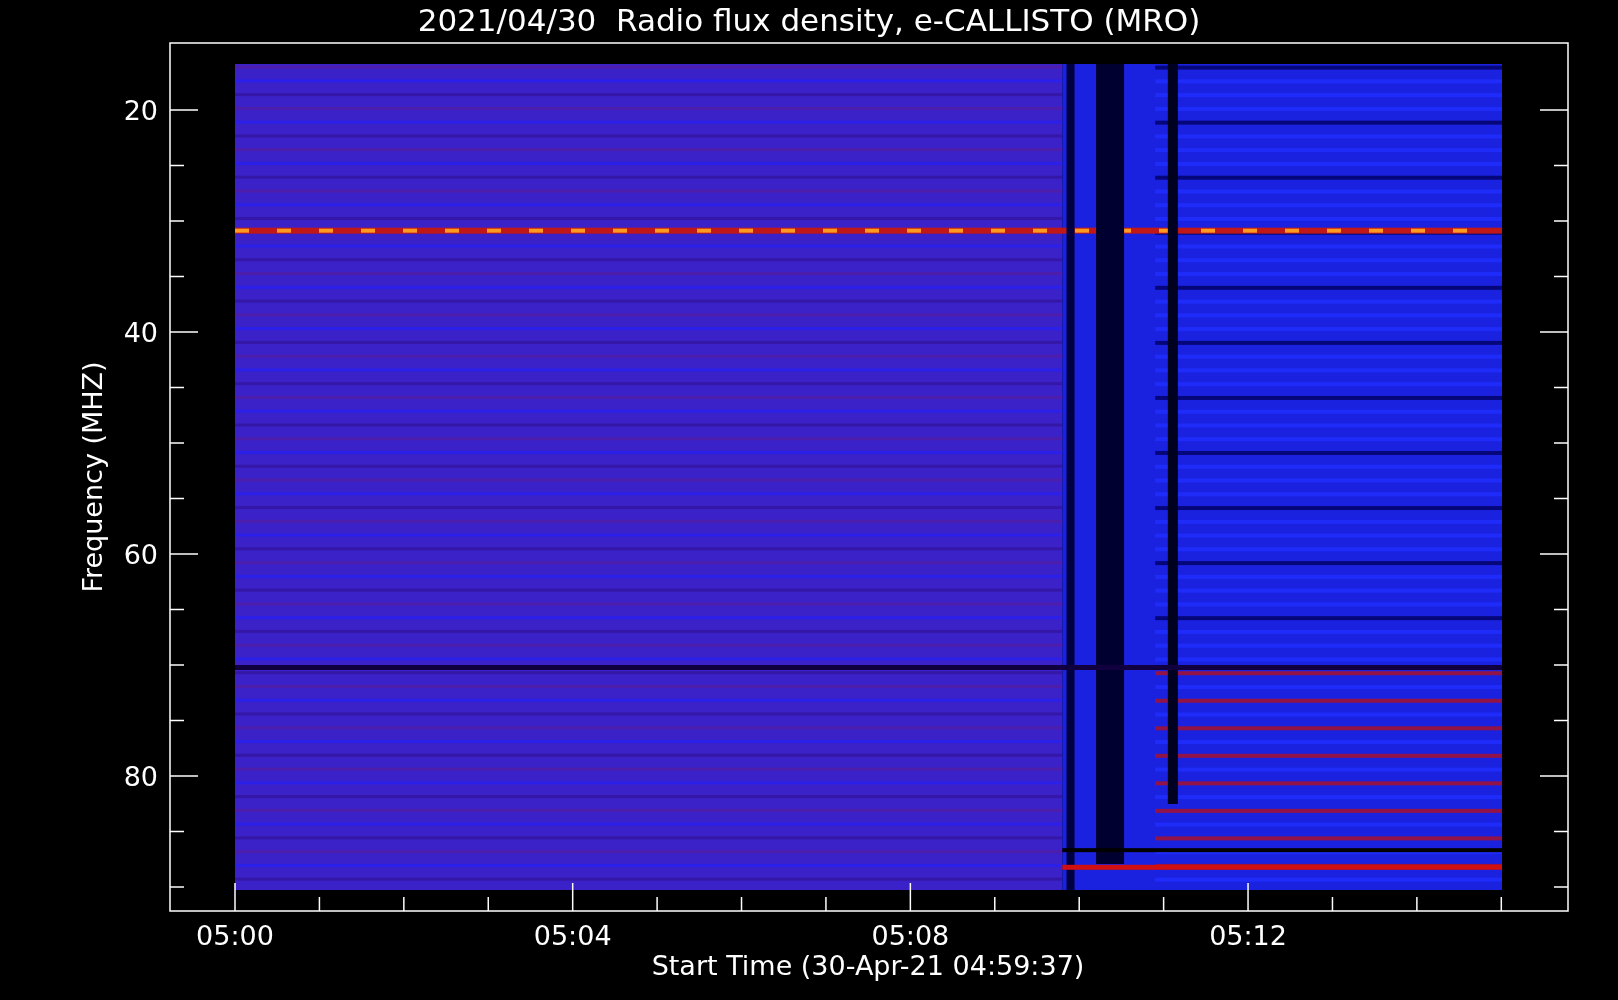 The image size is (1618, 1000). What do you see at coordinates (92, 477) in the screenshot?
I see `y-axis-label: Frequency (MHZ)` at bounding box center [92, 477].